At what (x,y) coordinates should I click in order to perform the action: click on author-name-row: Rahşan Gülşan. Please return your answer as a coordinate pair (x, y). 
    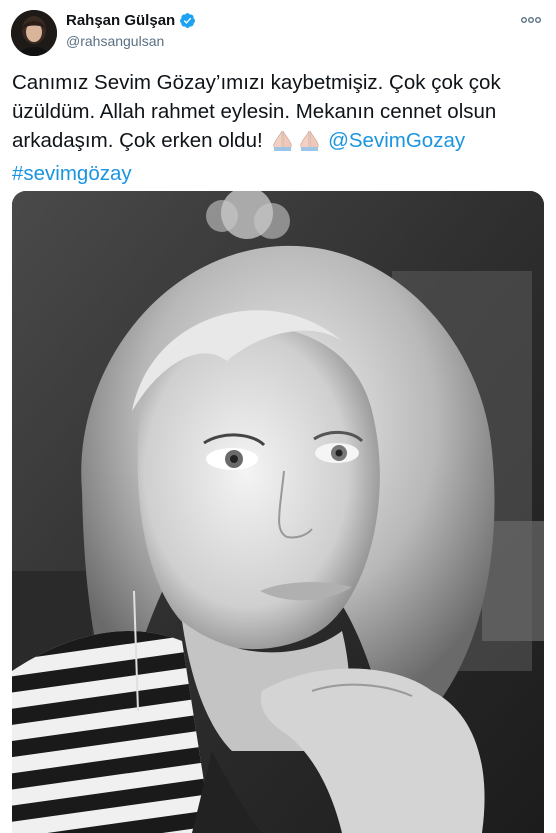
    Looking at the image, I should click on (131, 20).